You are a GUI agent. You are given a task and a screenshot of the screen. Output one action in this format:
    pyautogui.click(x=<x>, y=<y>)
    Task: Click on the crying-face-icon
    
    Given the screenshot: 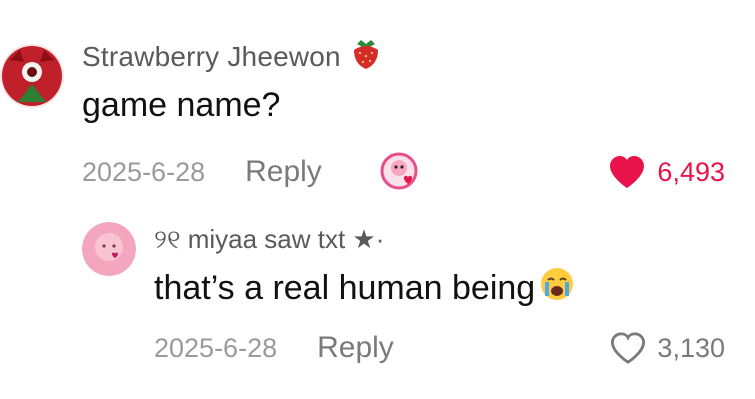 What is the action you would take?
    pyautogui.click(x=557, y=288)
    